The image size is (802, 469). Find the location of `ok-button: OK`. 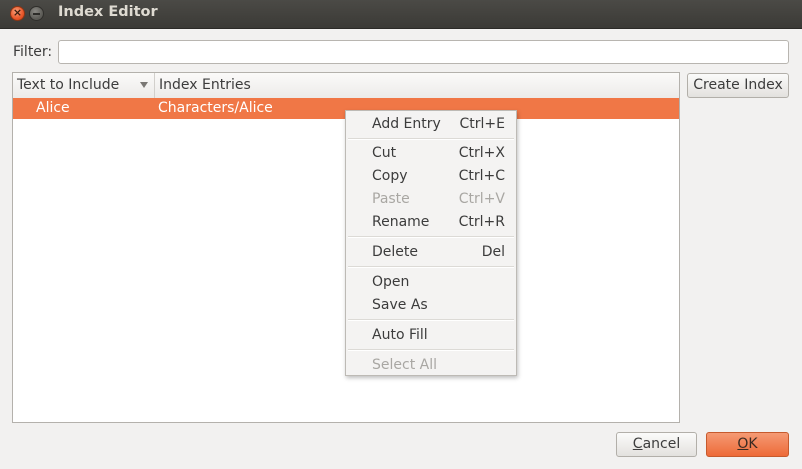

ok-button: OK is located at coordinates (747, 444).